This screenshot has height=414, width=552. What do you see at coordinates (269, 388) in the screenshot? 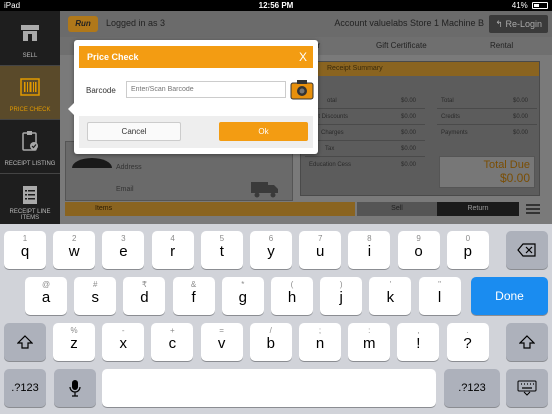
I see `space-key` at bounding box center [269, 388].